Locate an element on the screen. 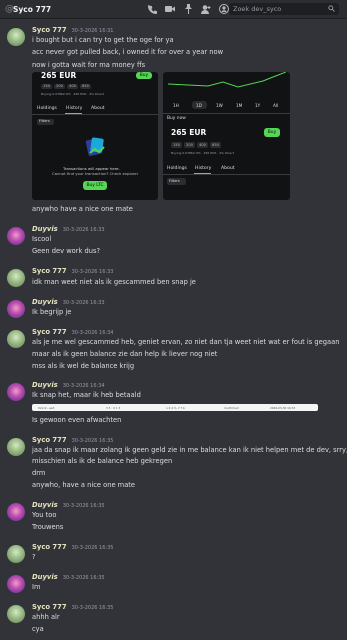  message-header: Duyvis 30-3-2026 16:33 is located at coordinates (68, 229).